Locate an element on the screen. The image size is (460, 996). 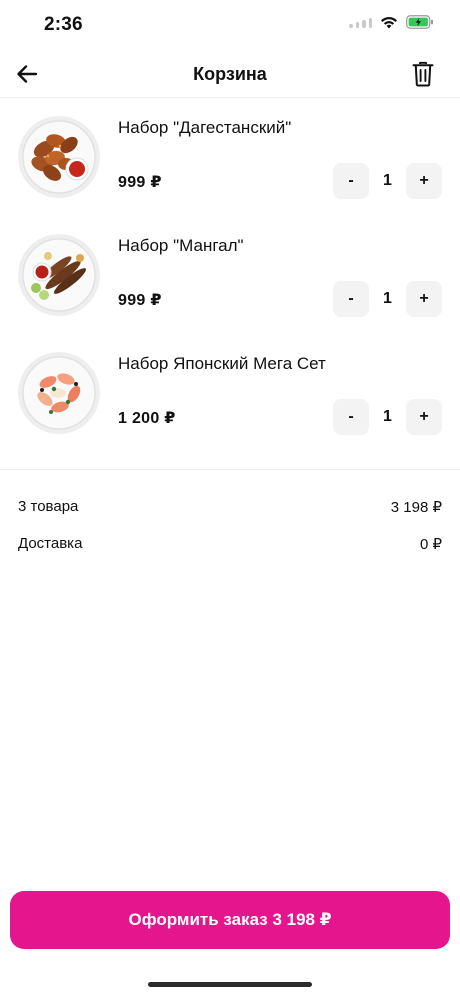
cart-item: Набор "Мангал" 999 ₽ - 1 + is located at coordinates (230, 287).